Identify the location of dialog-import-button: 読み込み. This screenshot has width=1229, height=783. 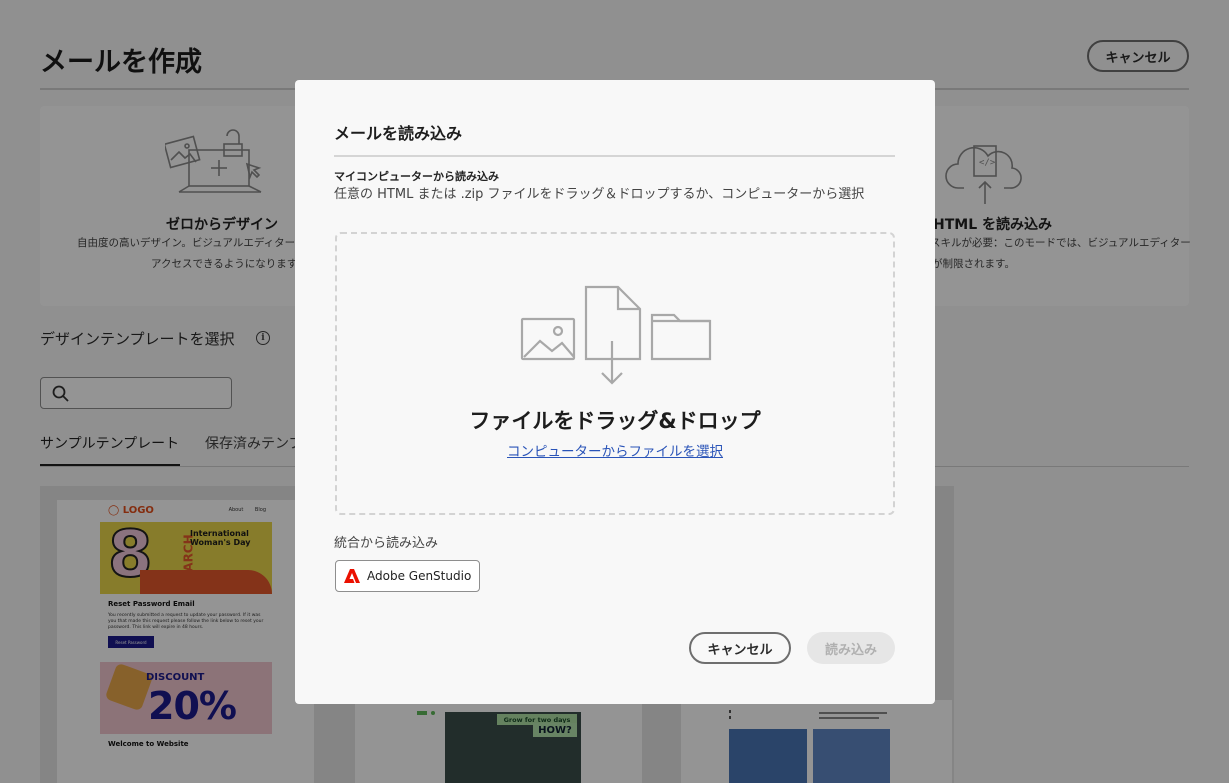
(851, 648).